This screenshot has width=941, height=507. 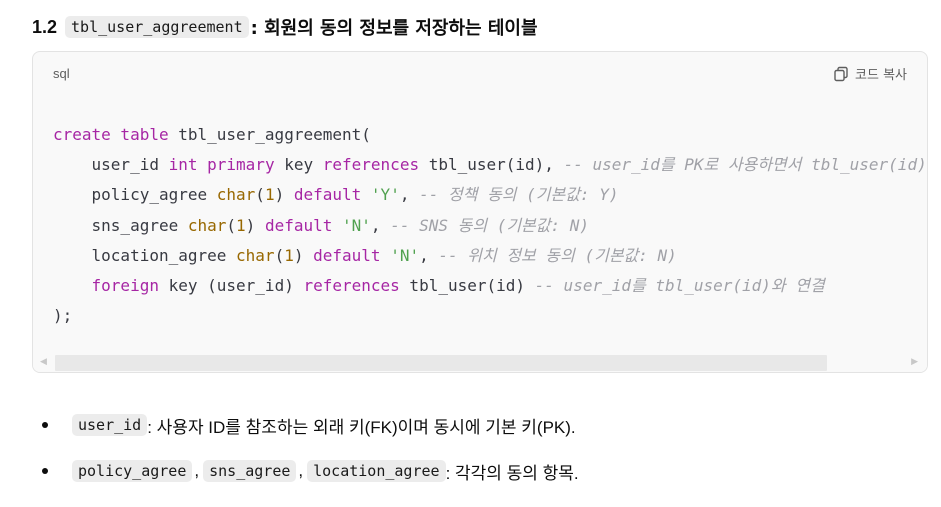 What do you see at coordinates (110, 425) in the screenshot?
I see `inline-code: user_id` at bounding box center [110, 425].